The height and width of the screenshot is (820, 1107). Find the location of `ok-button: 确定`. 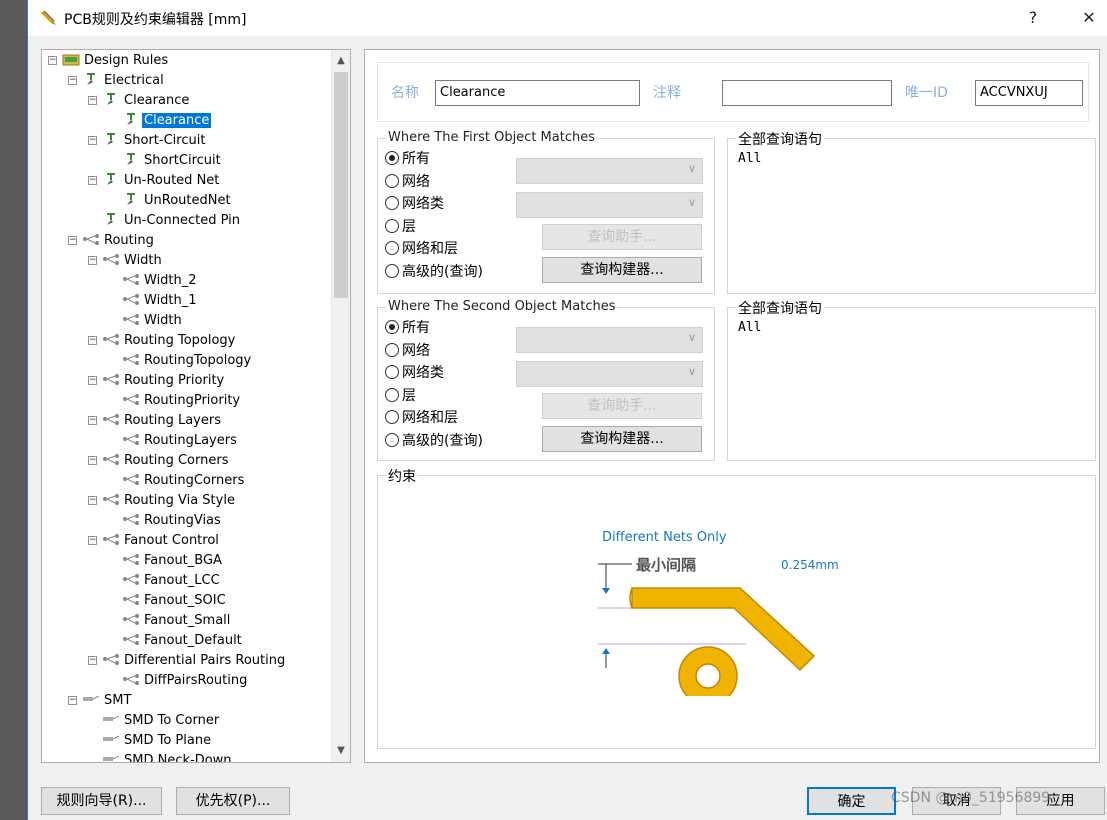

ok-button: 确定 is located at coordinates (851, 801).